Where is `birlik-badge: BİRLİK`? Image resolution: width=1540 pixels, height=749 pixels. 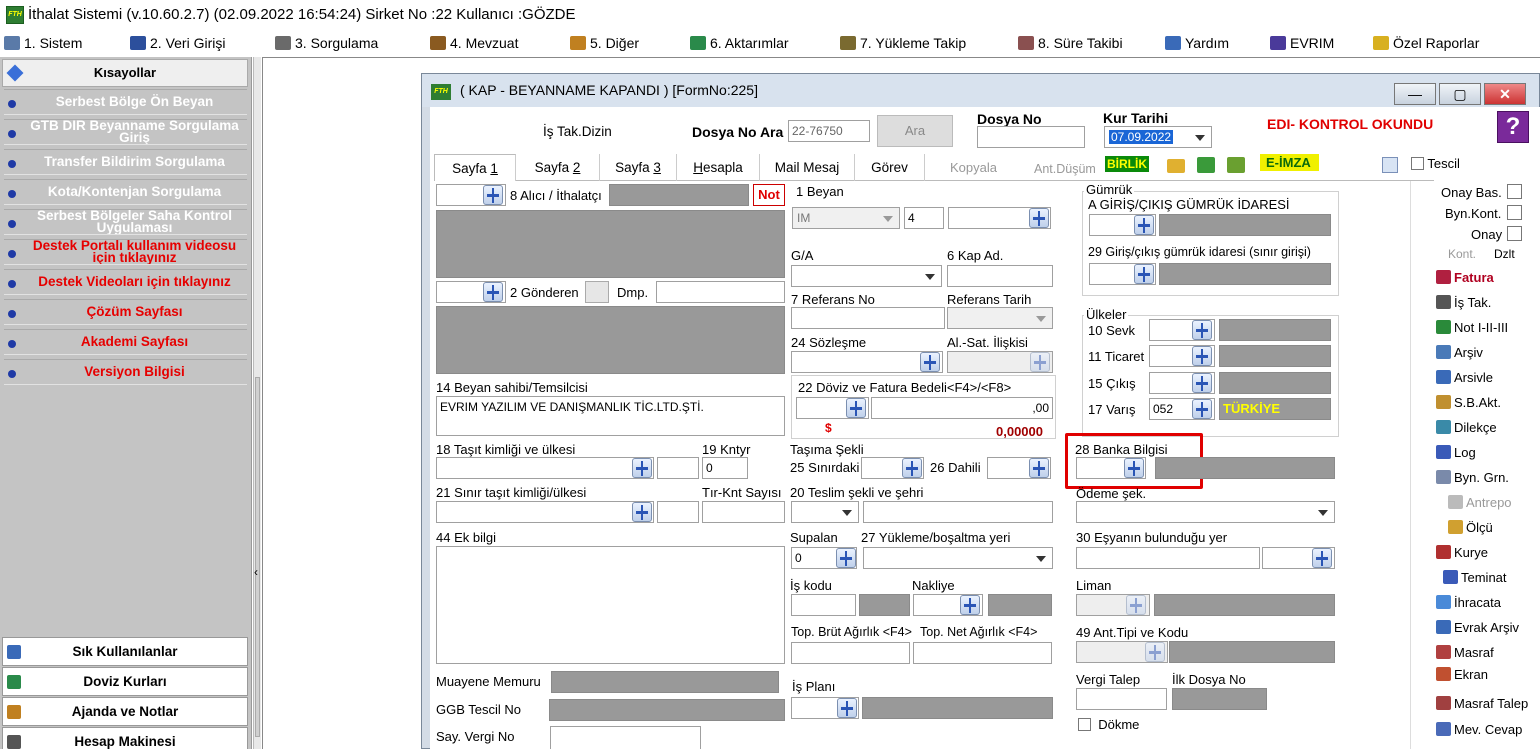
birlik-badge: BİRLİK is located at coordinates (1127, 164).